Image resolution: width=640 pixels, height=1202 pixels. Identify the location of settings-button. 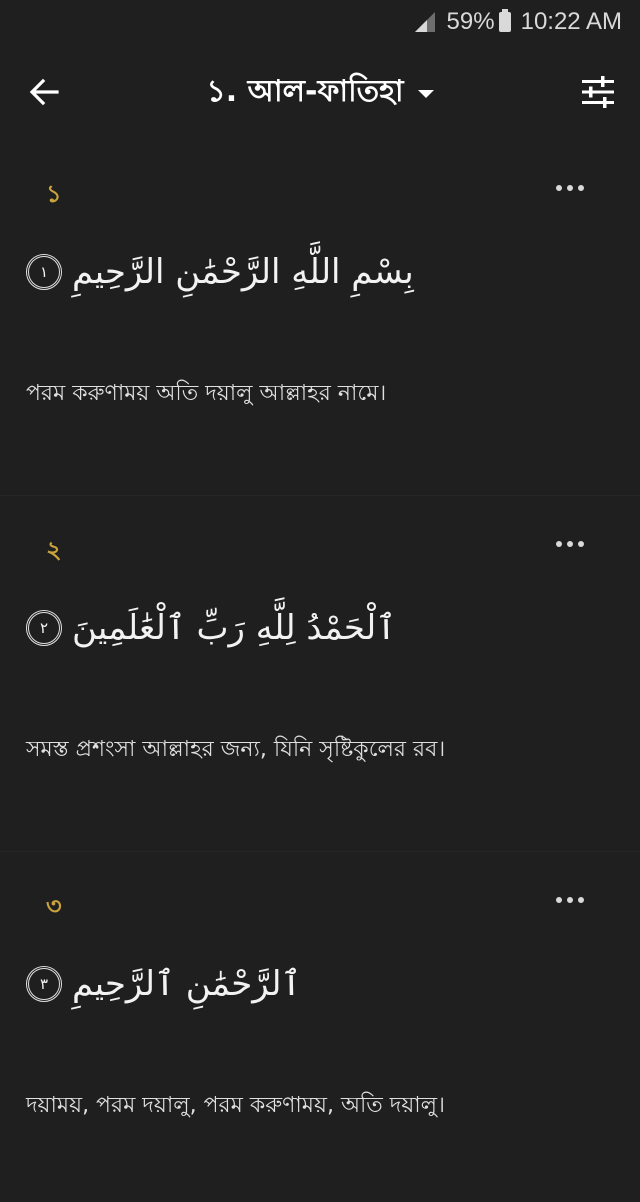
(598, 92).